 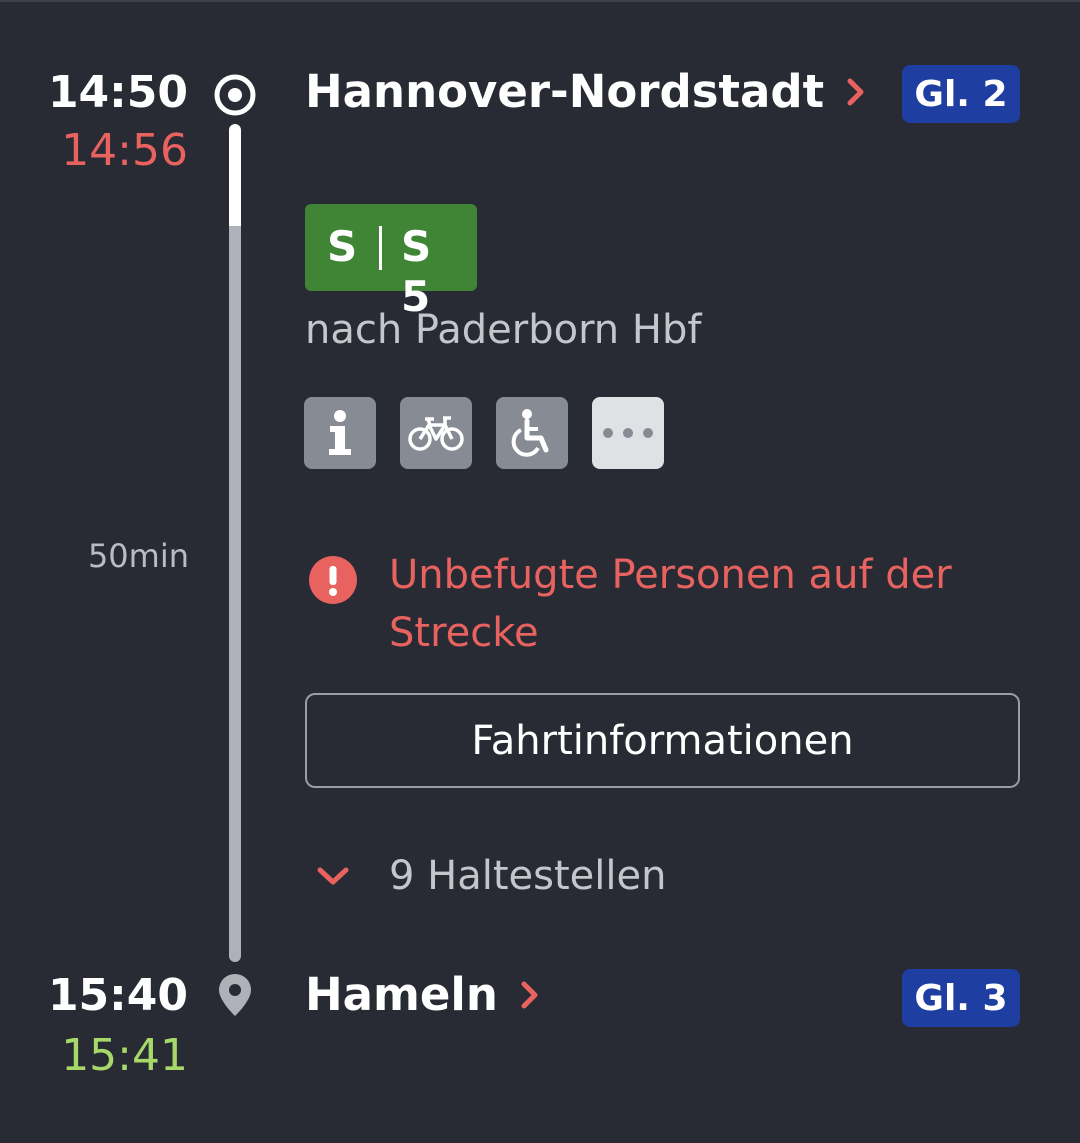 What do you see at coordinates (391, 262) in the screenshot?
I see `line-badge: S S 5` at bounding box center [391, 262].